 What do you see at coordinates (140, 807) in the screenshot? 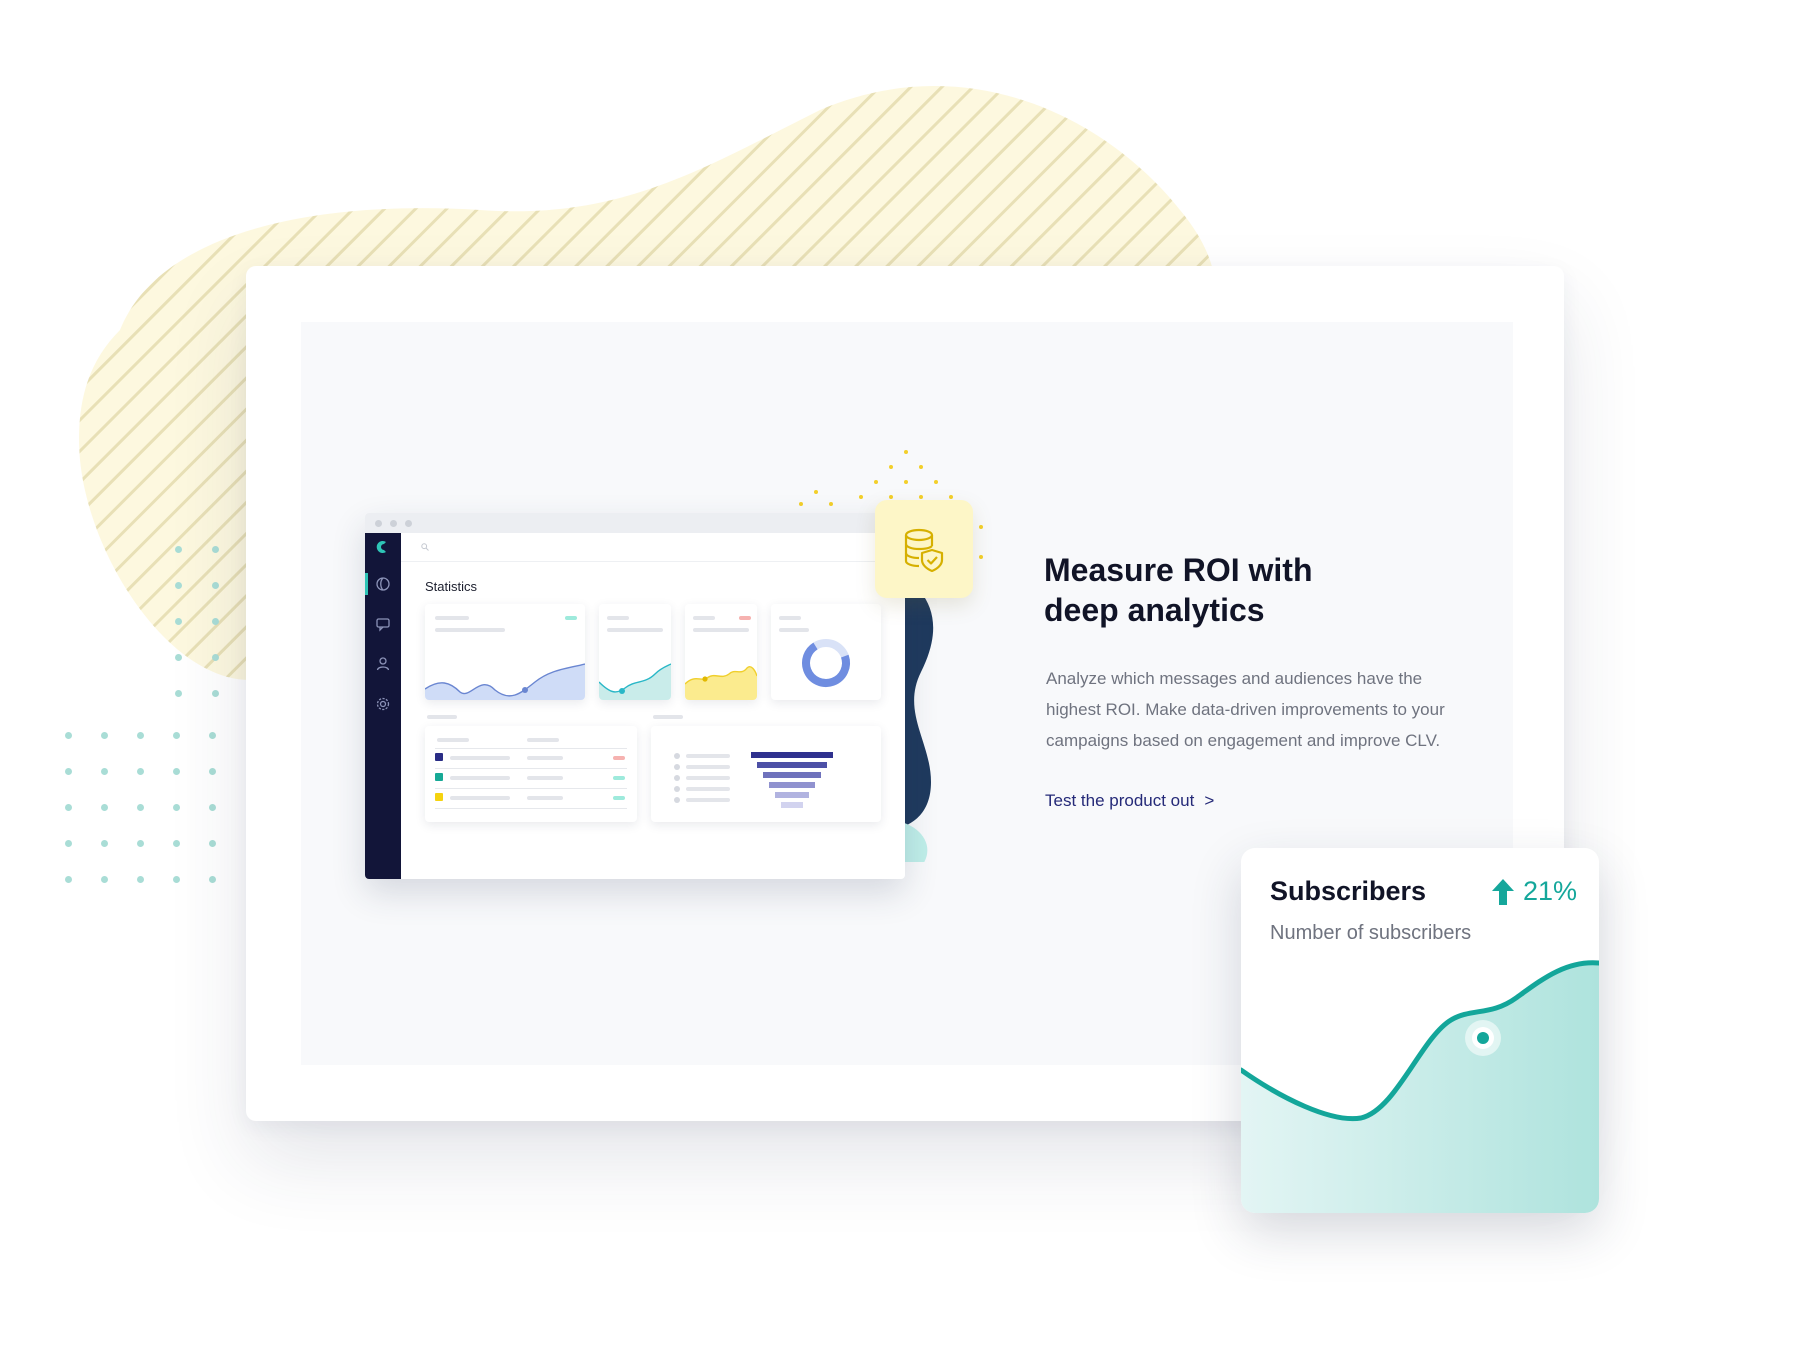
I see `dot-grid-left` at bounding box center [140, 807].